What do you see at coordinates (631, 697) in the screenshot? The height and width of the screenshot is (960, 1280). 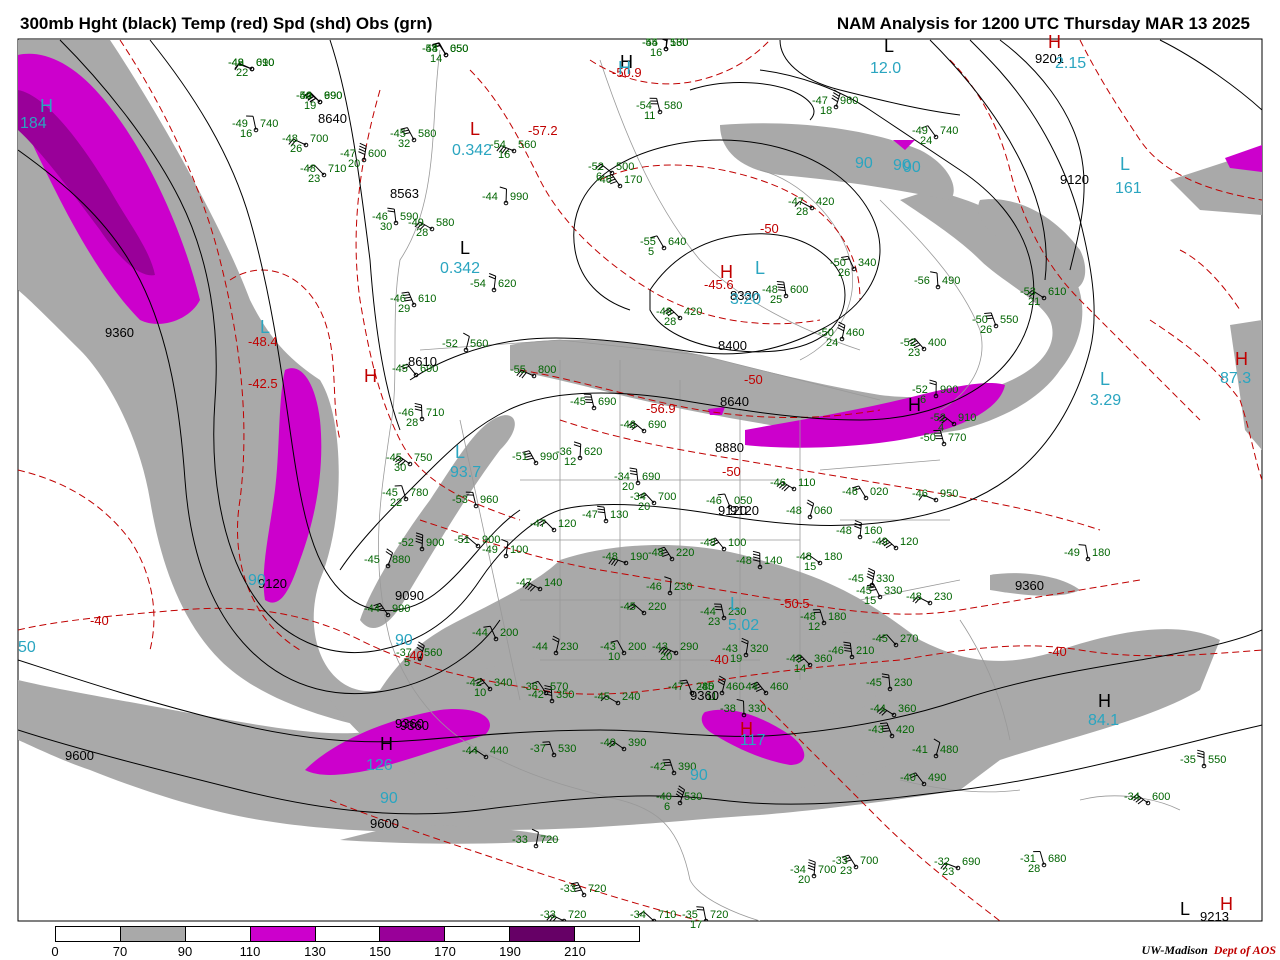 I see `obs-height: 240` at bounding box center [631, 697].